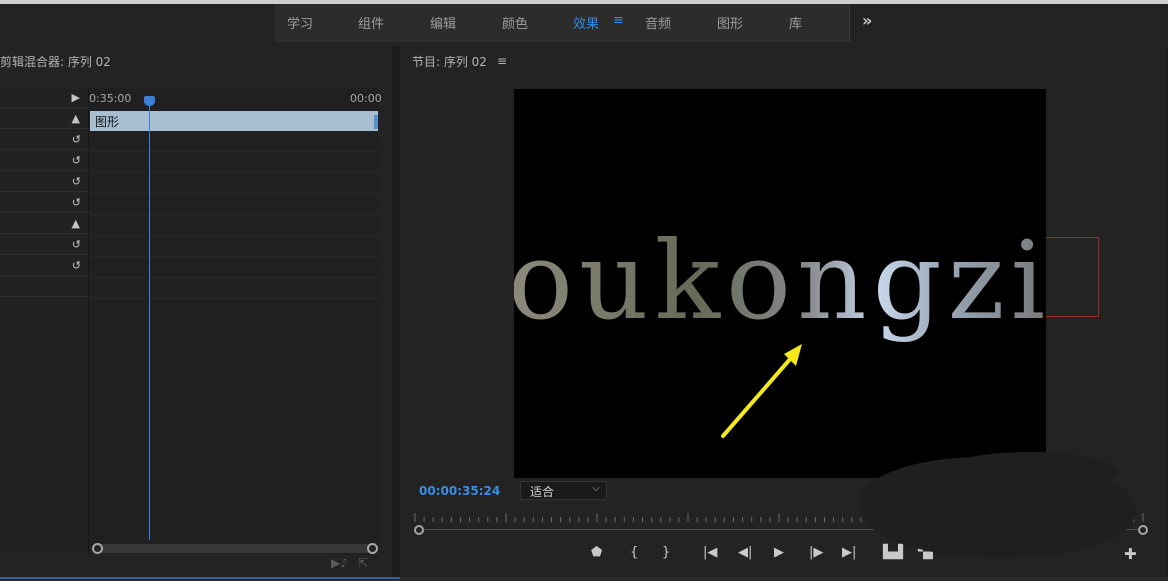 Image resolution: width=1168 pixels, height=581 pixels. Describe the element at coordinates (849, 23) in the screenshot. I see `divider` at that location.